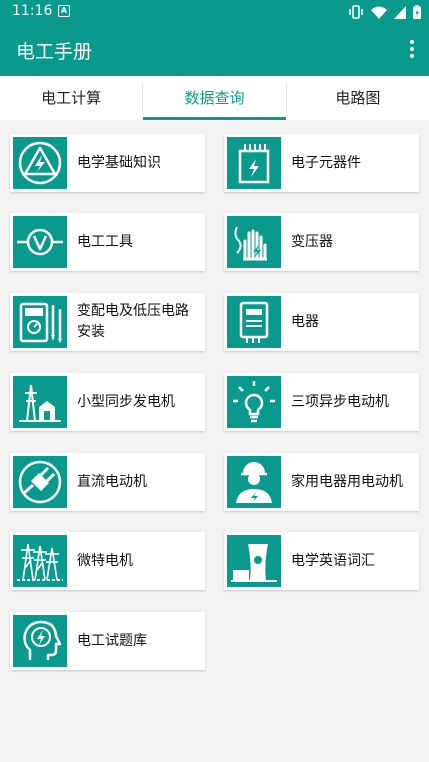 This screenshot has width=429, height=762. I want to click on notification-icon: A, so click(64, 11).